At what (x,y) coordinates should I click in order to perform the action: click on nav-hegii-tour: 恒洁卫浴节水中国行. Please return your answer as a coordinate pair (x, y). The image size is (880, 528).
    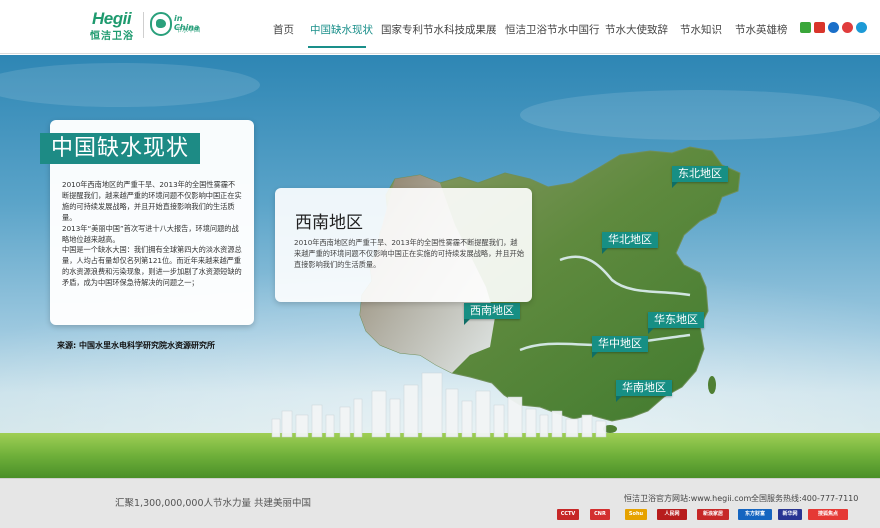
    Looking at the image, I should click on (552, 29).